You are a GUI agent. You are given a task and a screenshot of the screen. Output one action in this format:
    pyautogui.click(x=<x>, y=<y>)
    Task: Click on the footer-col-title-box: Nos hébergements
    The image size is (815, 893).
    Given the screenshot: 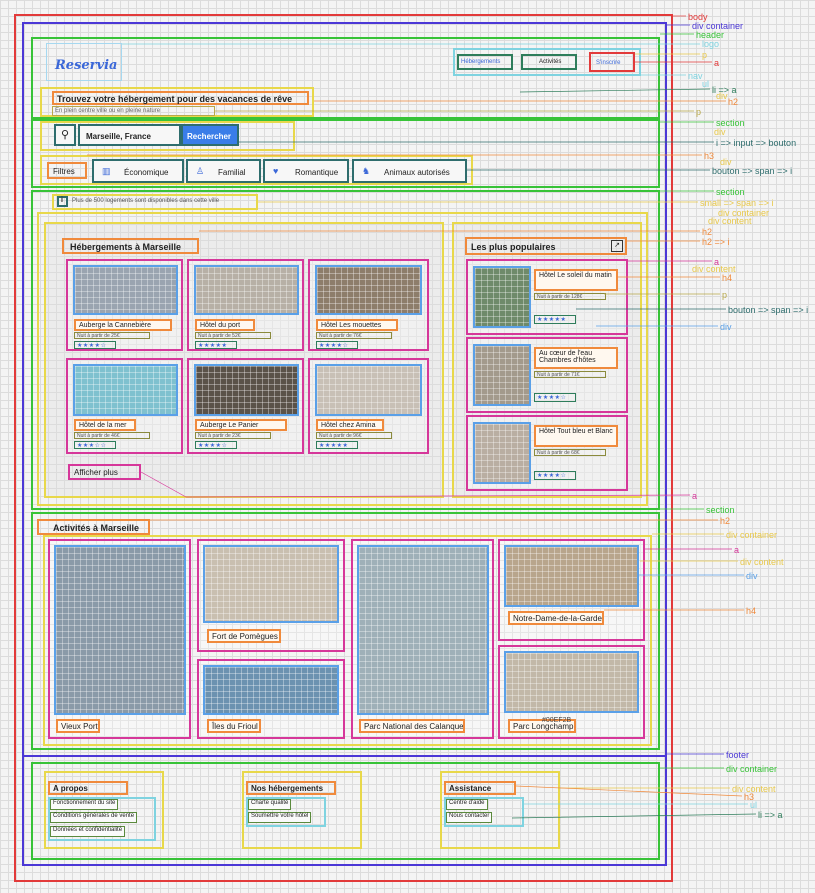 What is the action you would take?
    pyautogui.click(x=291, y=788)
    